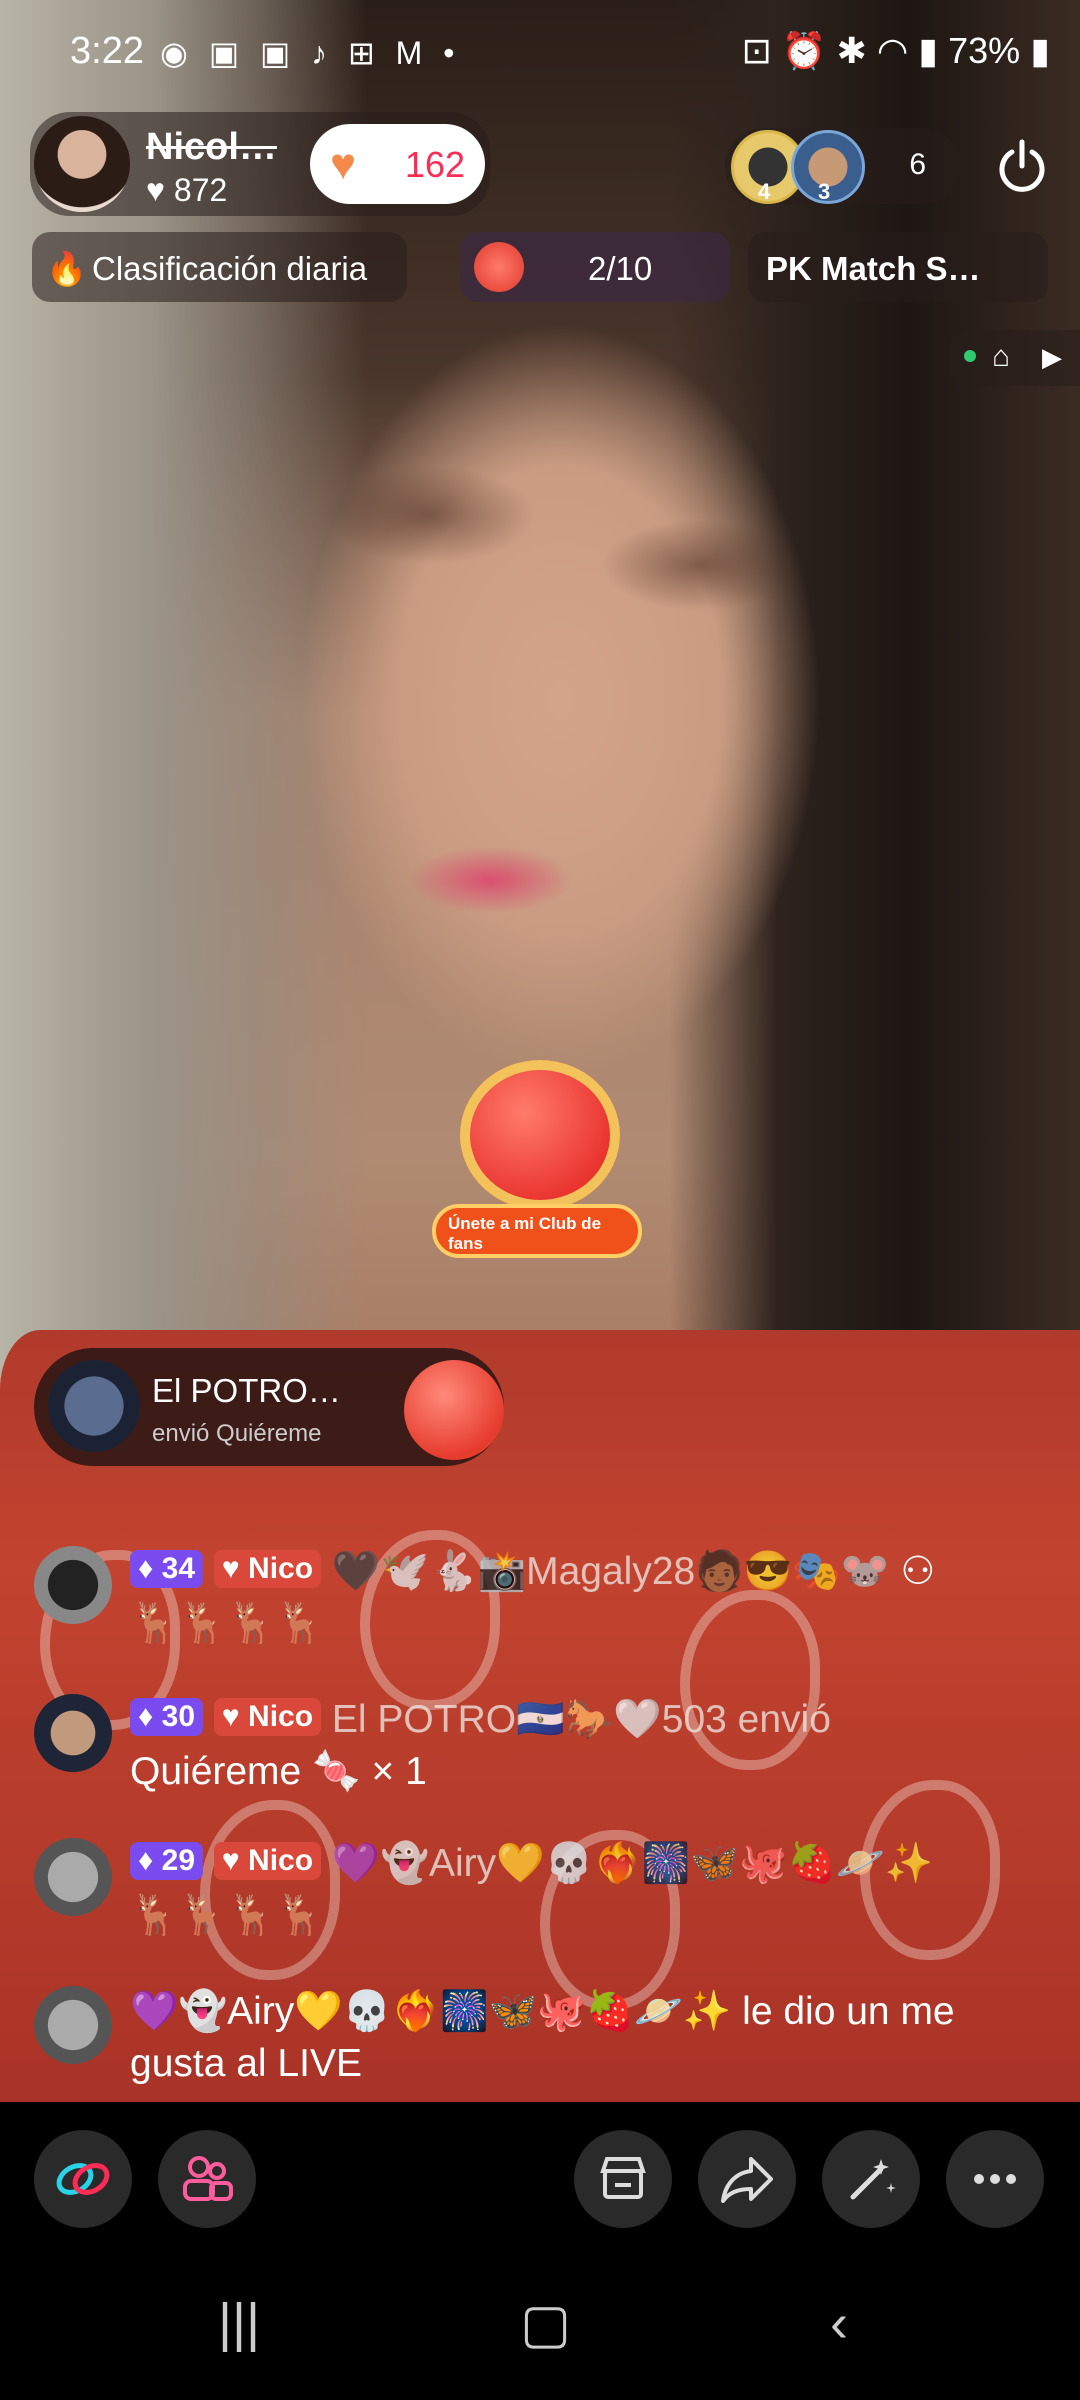  Describe the element at coordinates (620, 268) in the screenshot. I see `goal-progress: 2/10` at that location.